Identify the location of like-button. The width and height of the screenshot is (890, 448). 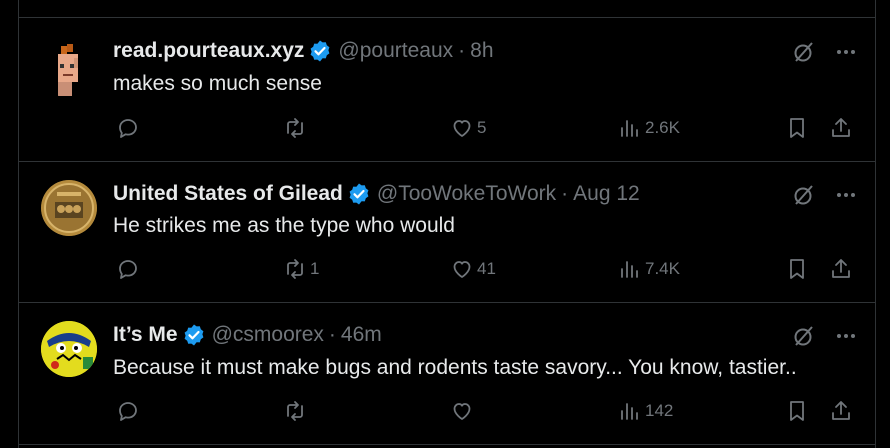
(463, 411).